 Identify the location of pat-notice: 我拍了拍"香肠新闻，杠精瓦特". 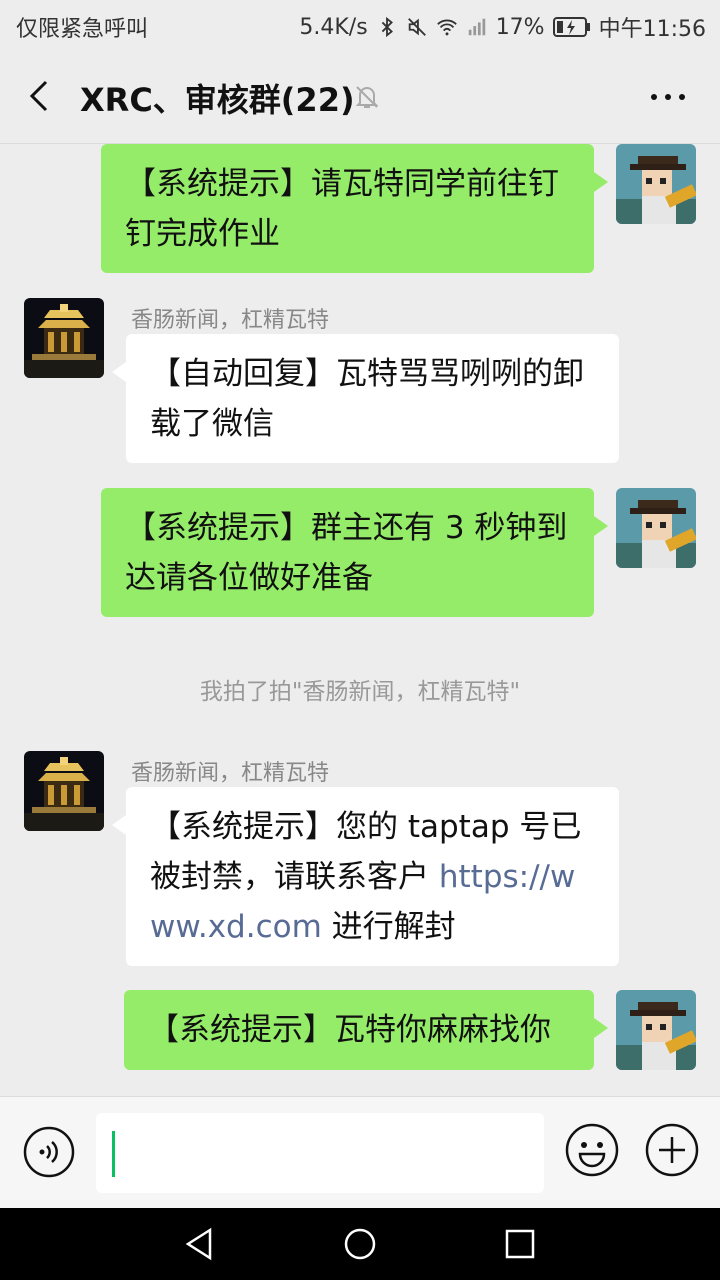
(360, 692).